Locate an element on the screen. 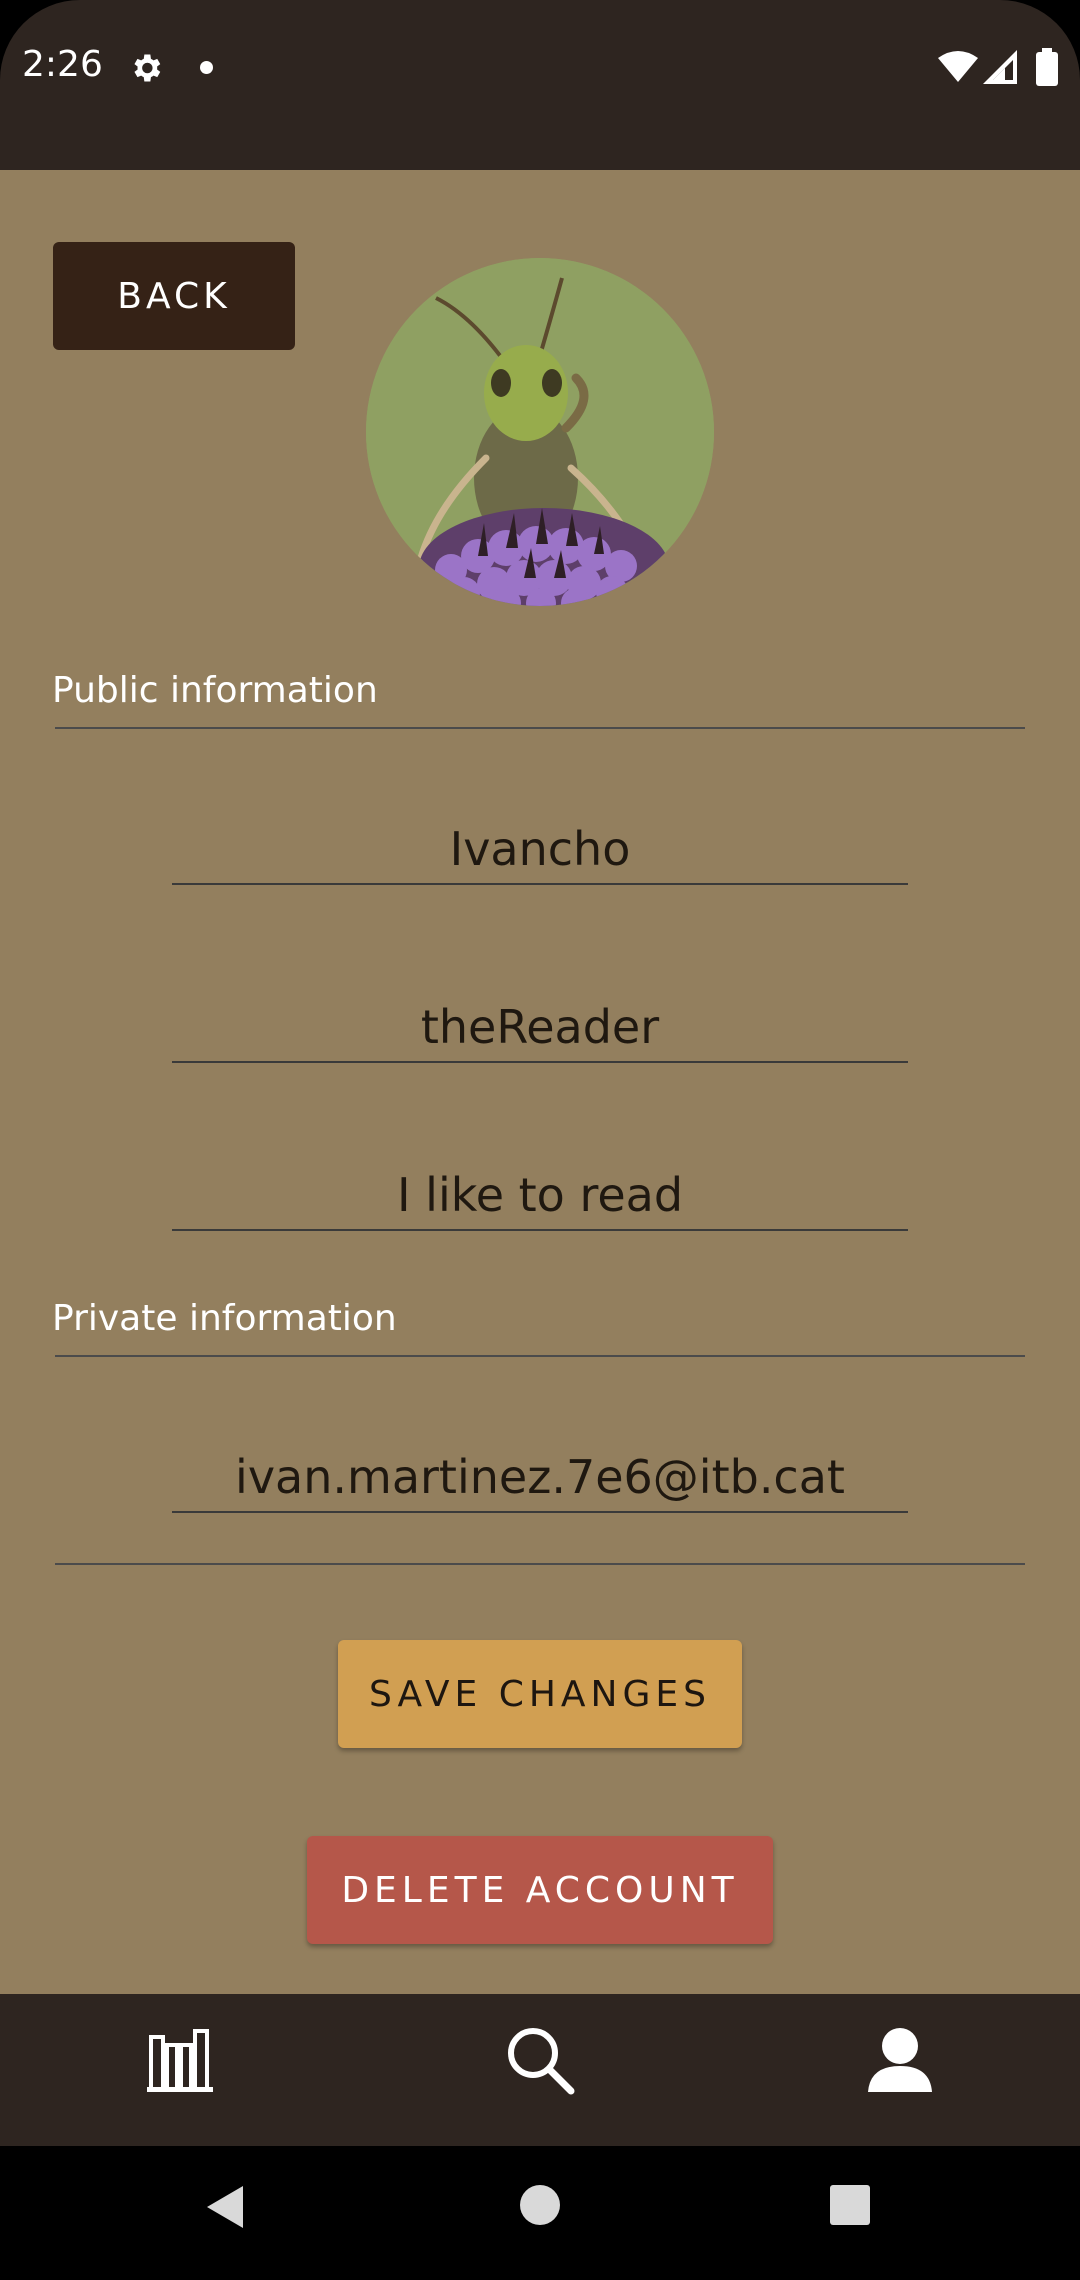  recents-square-icon is located at coordinates (850, 2207).